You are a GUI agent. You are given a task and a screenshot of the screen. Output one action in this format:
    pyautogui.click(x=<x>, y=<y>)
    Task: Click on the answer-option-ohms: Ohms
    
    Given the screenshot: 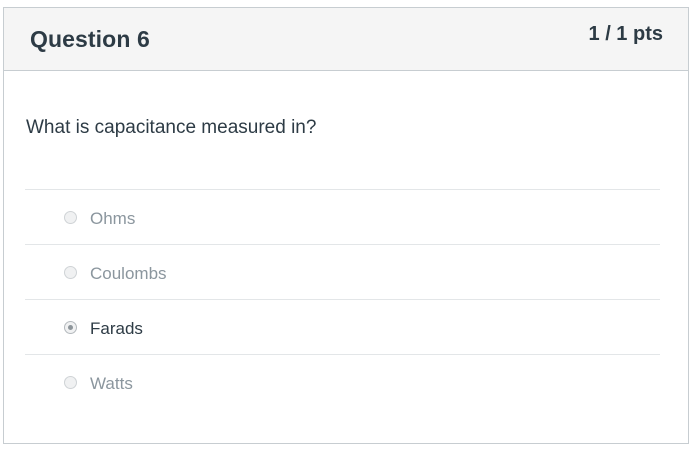 What is the action you would take?
    pyautogui.click(x=342, y=216)
    